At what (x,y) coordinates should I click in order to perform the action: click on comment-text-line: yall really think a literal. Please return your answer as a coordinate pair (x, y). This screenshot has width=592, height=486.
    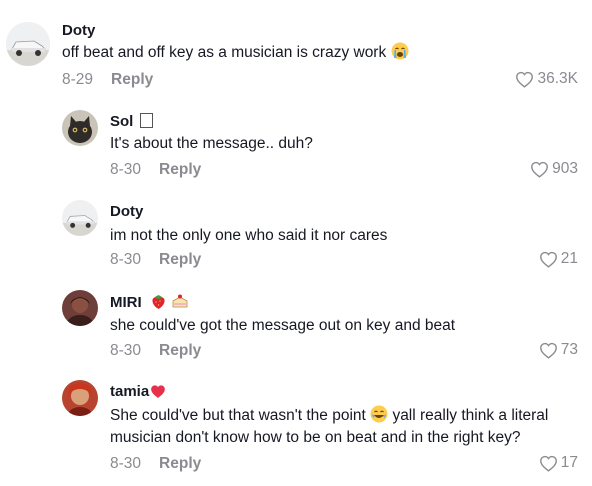
    Looking at the image, I should click on (470, 415).